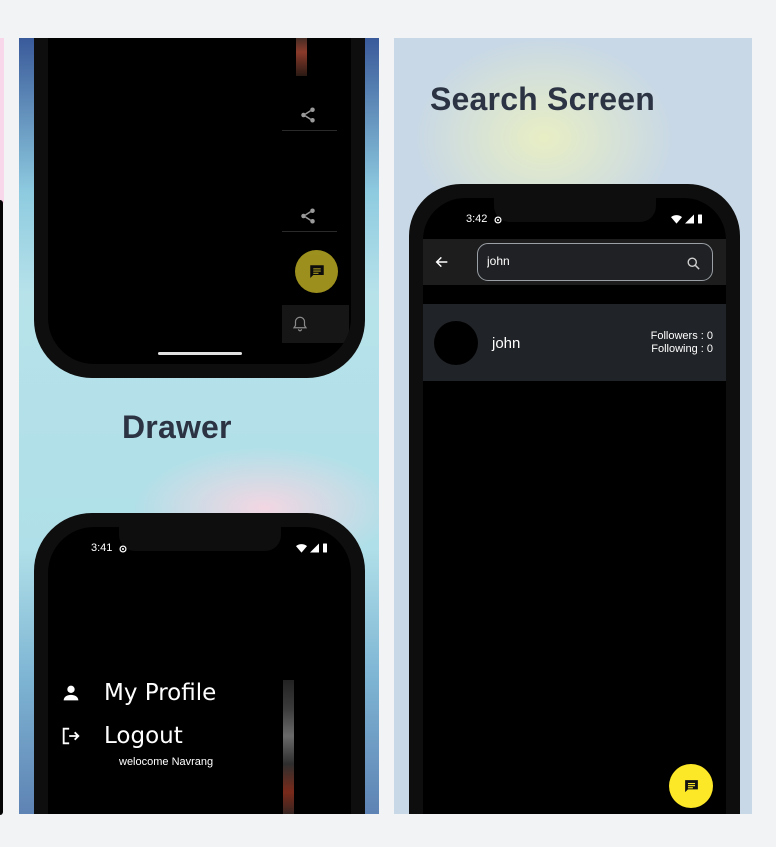  What do you see at coordinates (71, 736) in the screenshot?
I see `logout-icon` at bounding box center [71, 736].